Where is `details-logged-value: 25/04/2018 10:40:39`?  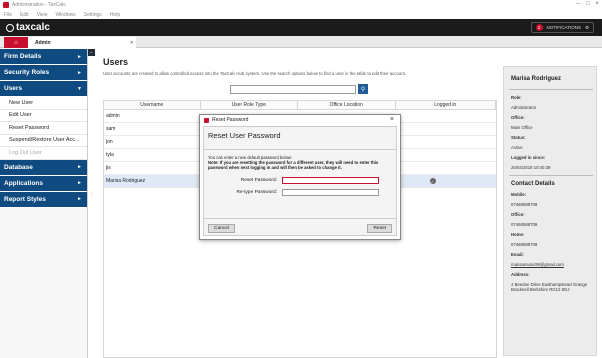
details-logged-value: 25/04/2018 10:40:39 is located at coordinates (531, 167).